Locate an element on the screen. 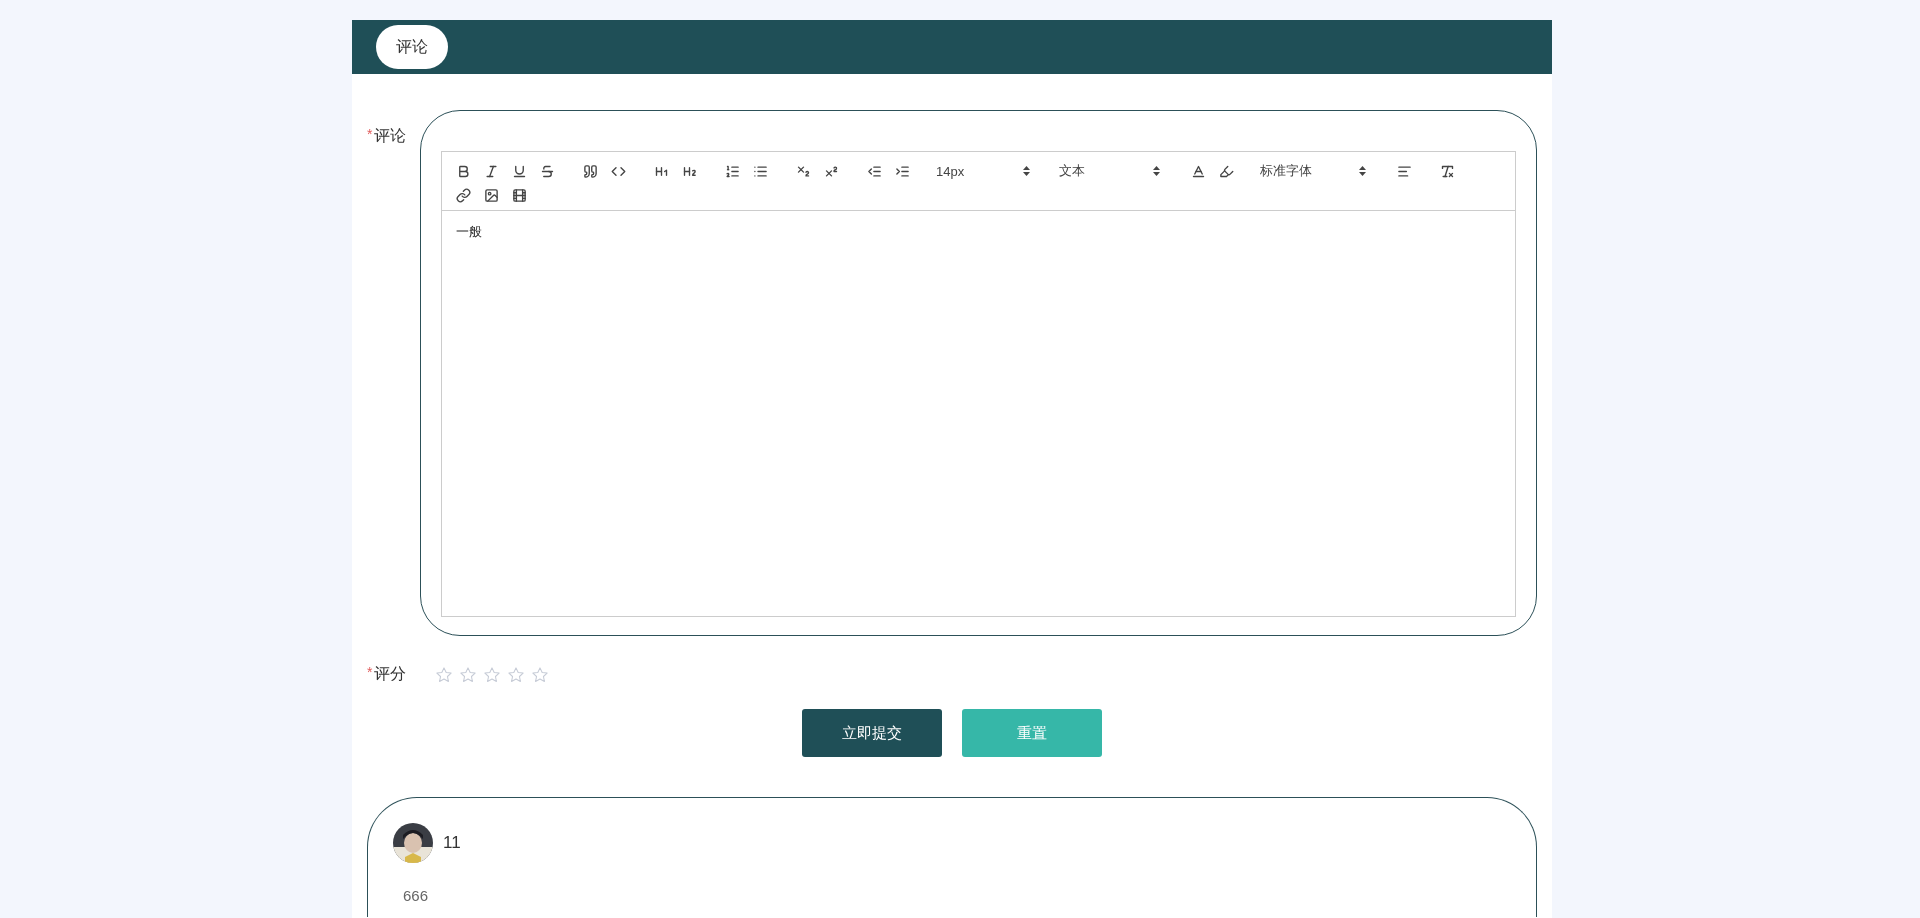  italic-icon is located at coordinates (491, 171).